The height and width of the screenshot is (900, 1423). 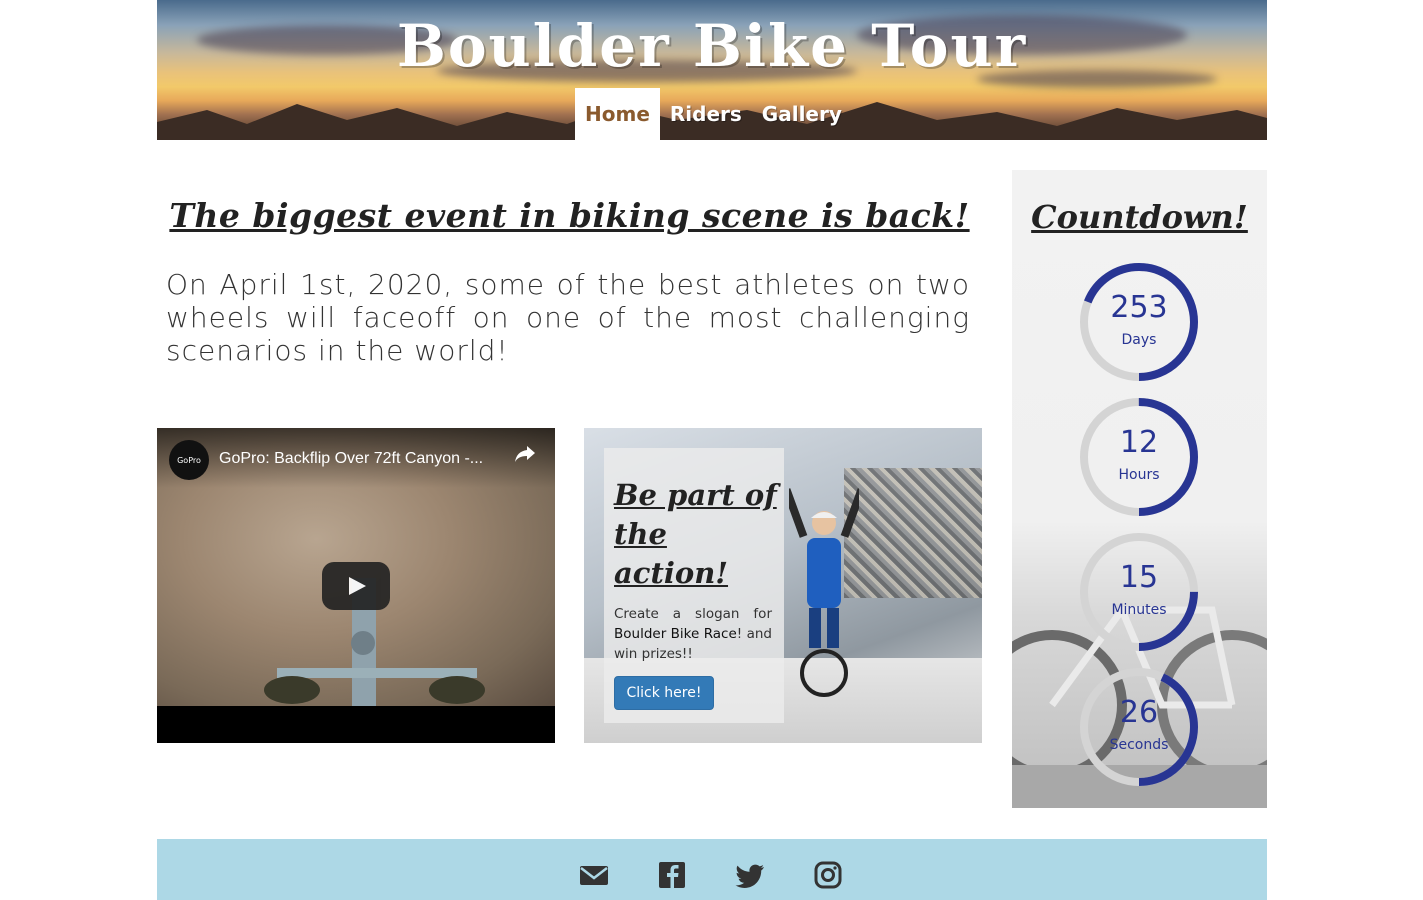 What do you see at coordinates (672, 875) in the screenshot?
I see `facebook-icon` at bounding box center [672, 875].